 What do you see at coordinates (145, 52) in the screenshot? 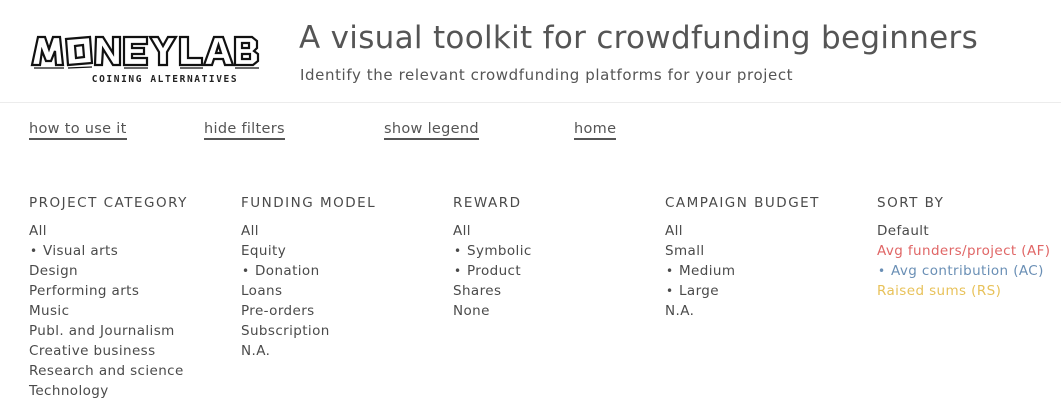
I see `moneylab-wordmark-icon` at bounding box center [145, 52].